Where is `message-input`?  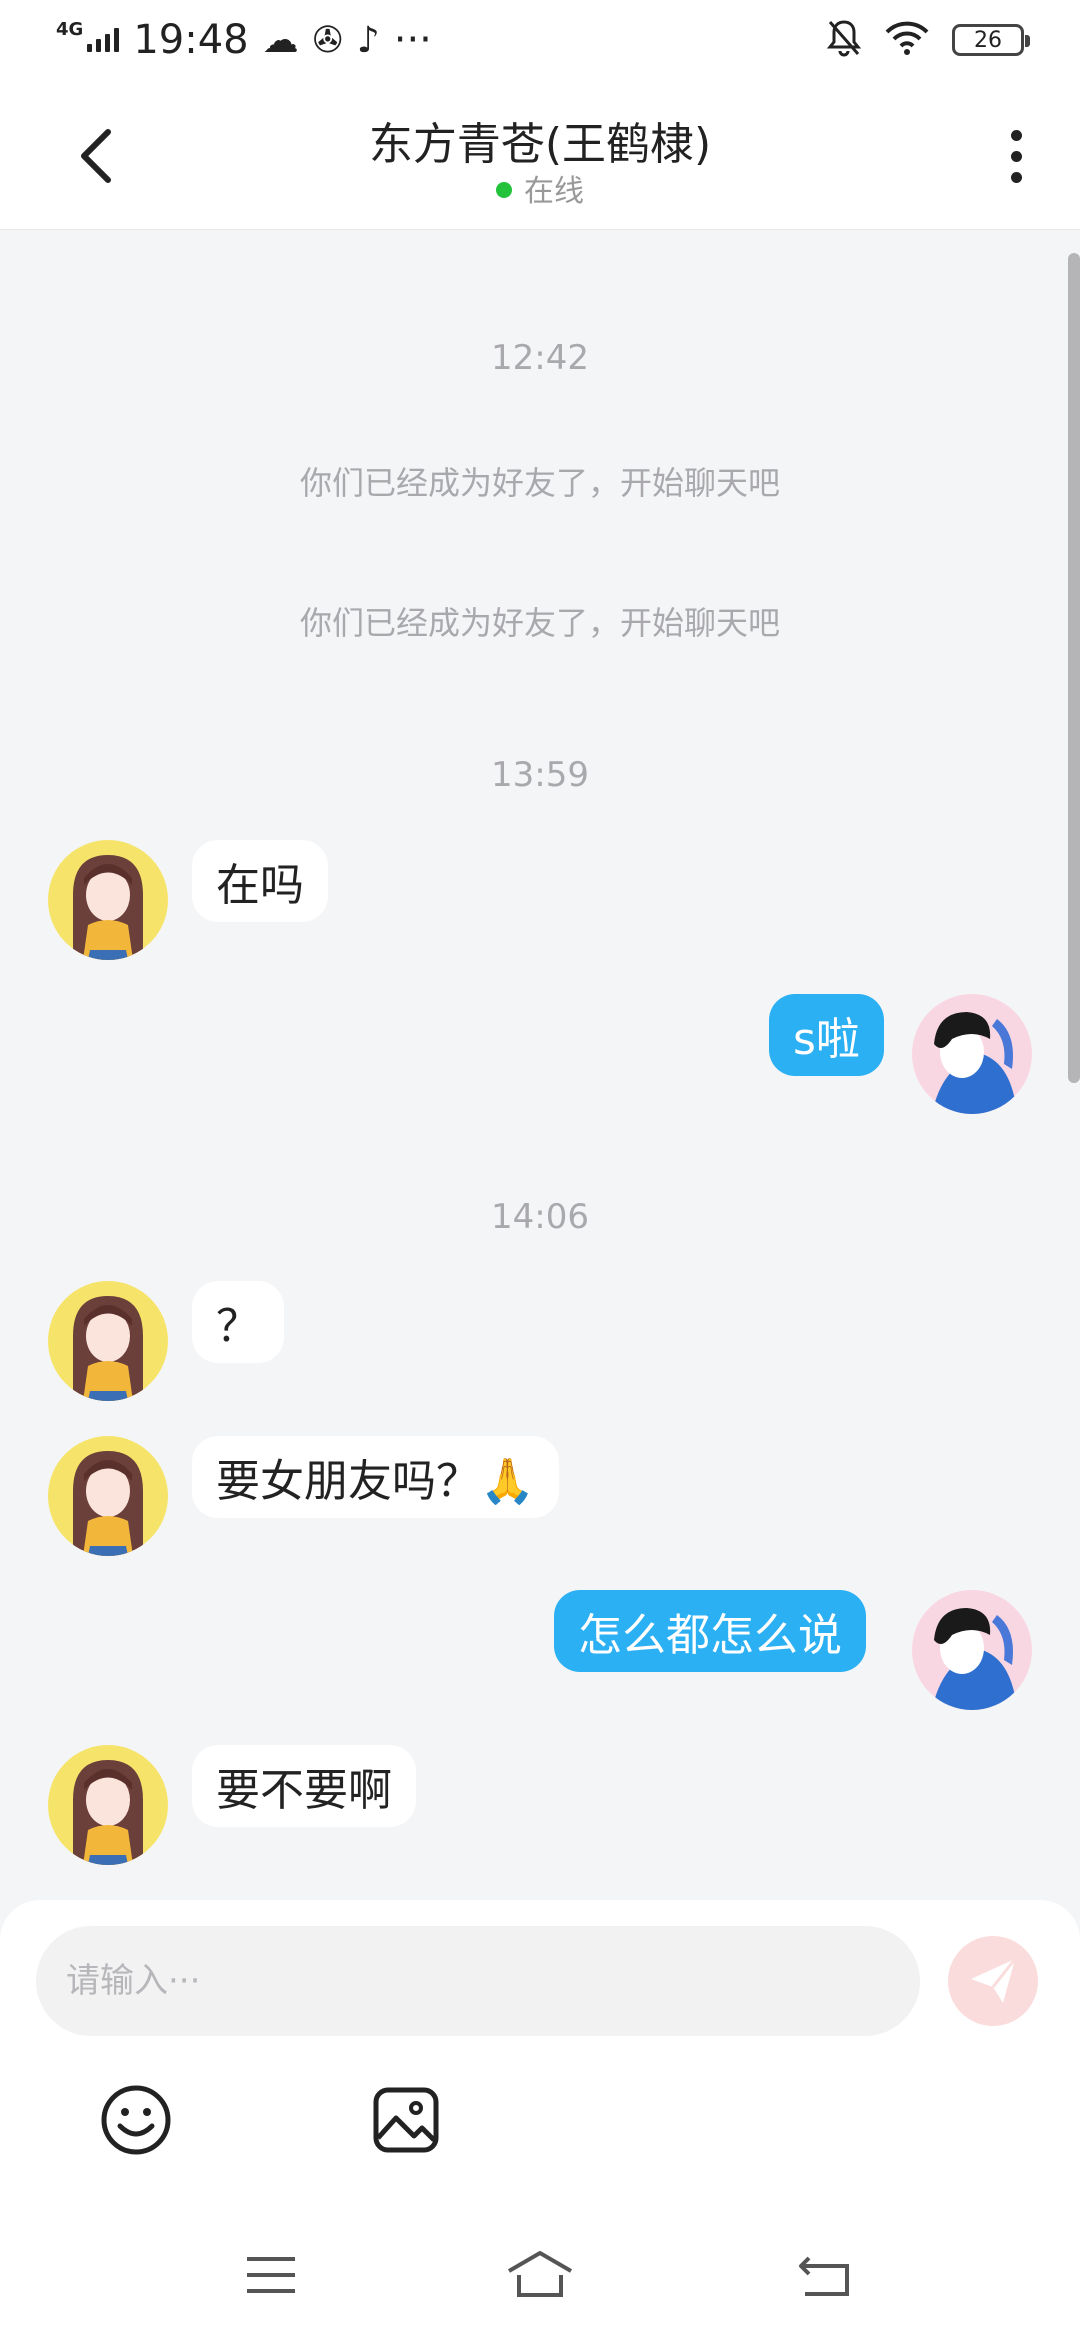 message-input is located at coordinates (478, 1981).